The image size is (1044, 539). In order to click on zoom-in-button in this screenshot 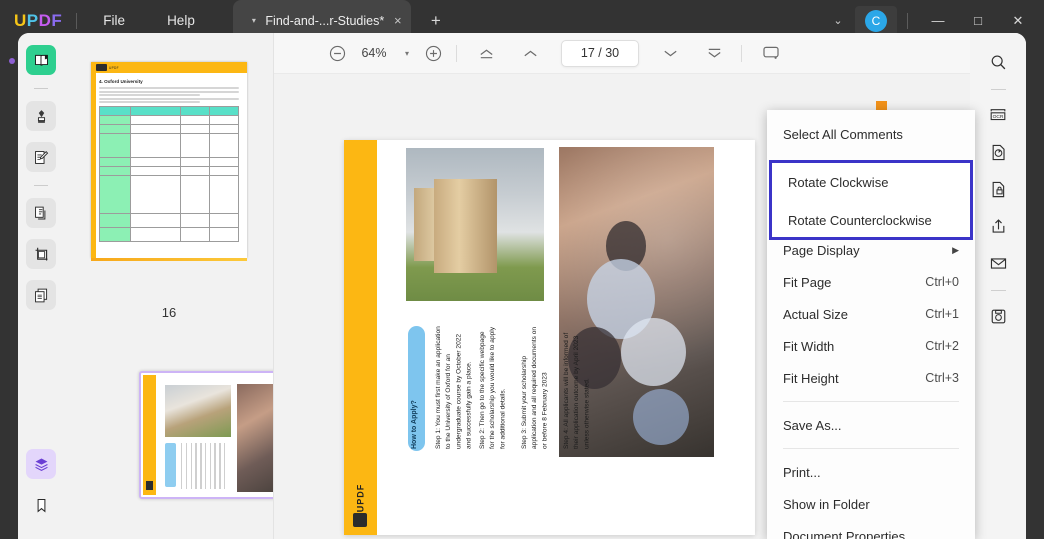, I will do `click(433, 53)`.